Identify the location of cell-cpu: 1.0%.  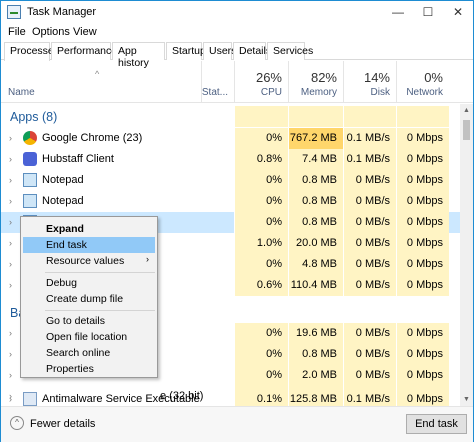
(261, 243).